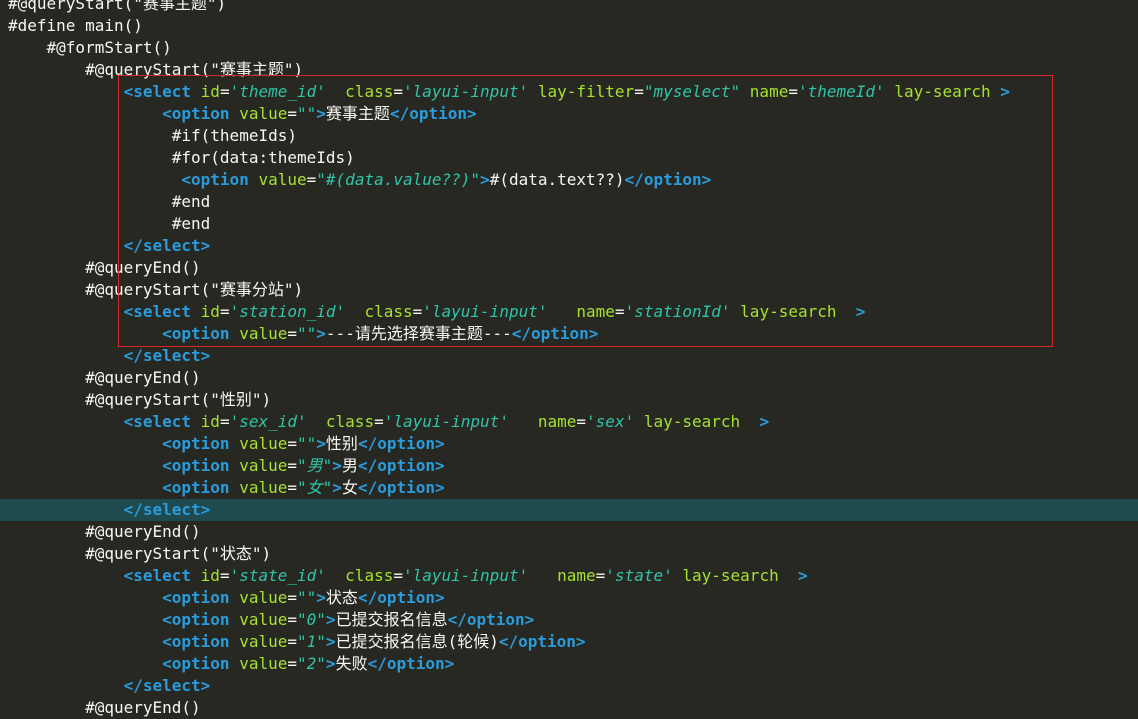 This screenshot has height=719, width=1138. I want to click on current-code-line: </select>, so click(569, 510).